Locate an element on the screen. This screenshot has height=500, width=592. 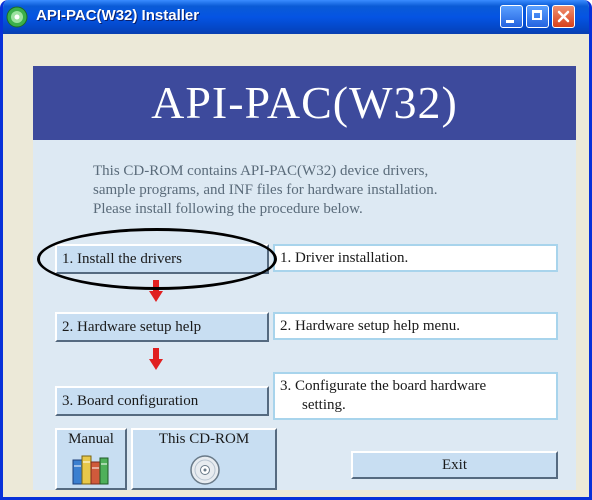
title-bar: API-PAC(W32) Installer is located at coordinates (296, 17).